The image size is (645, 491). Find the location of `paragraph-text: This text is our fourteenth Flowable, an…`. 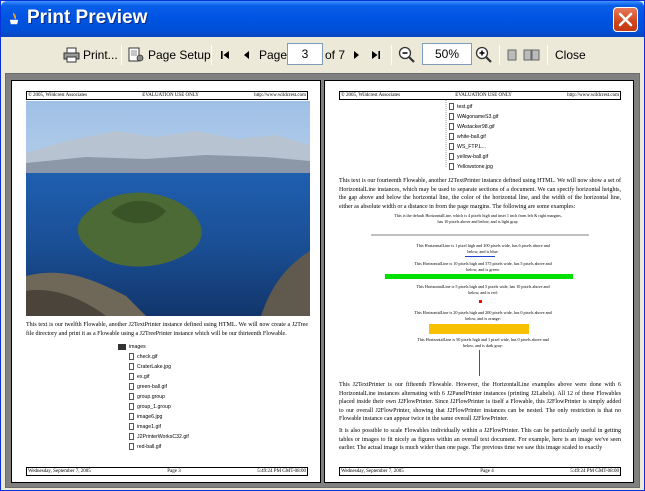

paragraph-text: This text is our fourteenth Flowable, an… is located at coordinates (480, 194).